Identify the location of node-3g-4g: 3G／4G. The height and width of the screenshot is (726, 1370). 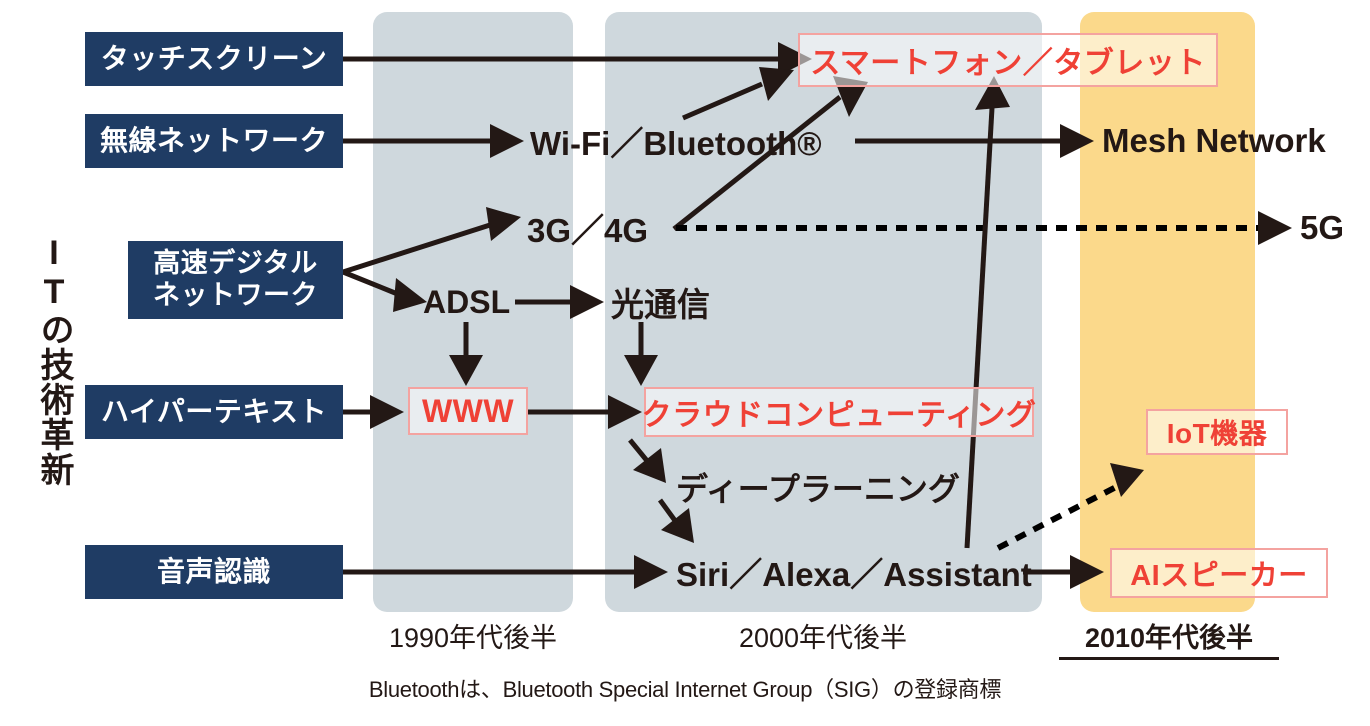
(587, 228).